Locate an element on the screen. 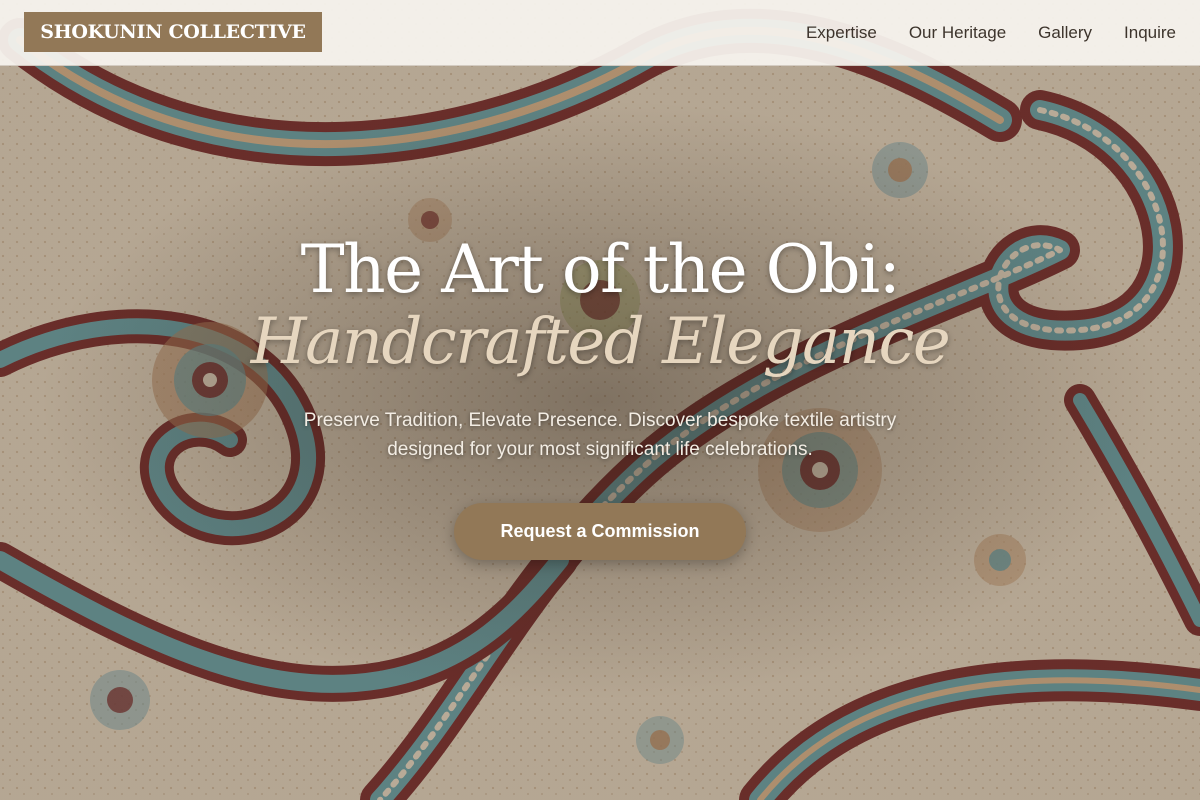 This screenshot has width=1200, height=800. hero-subtitle: Handcrafted Elegance is located at coordinates (600, 342).